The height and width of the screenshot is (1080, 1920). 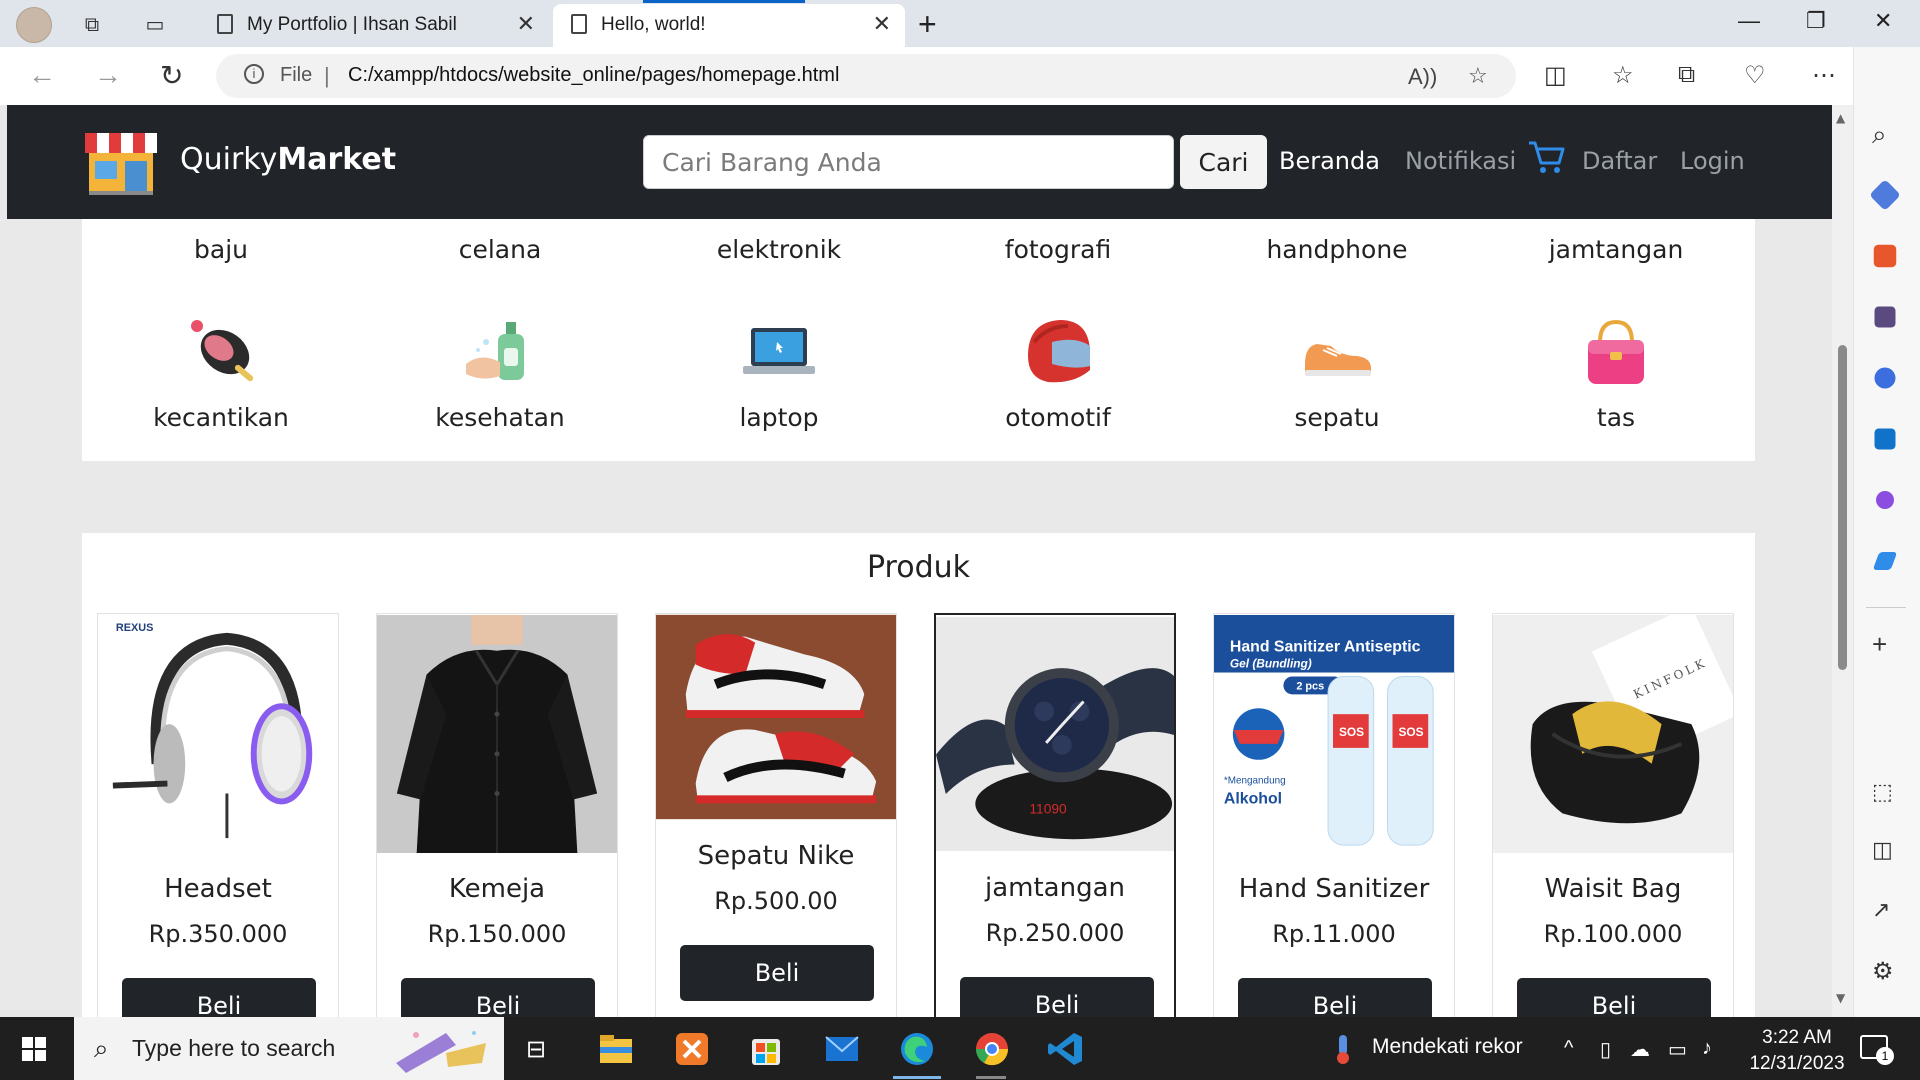 I want to click on designer-icon, so click(x=1885, y=500).